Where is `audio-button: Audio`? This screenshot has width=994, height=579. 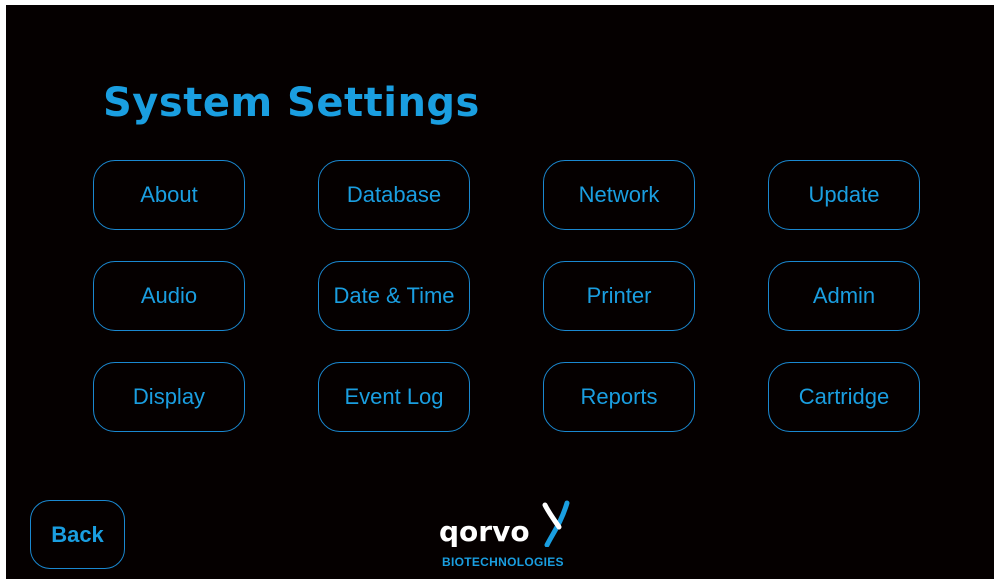
audio-button: Audio is located at coordinates (169, 296).